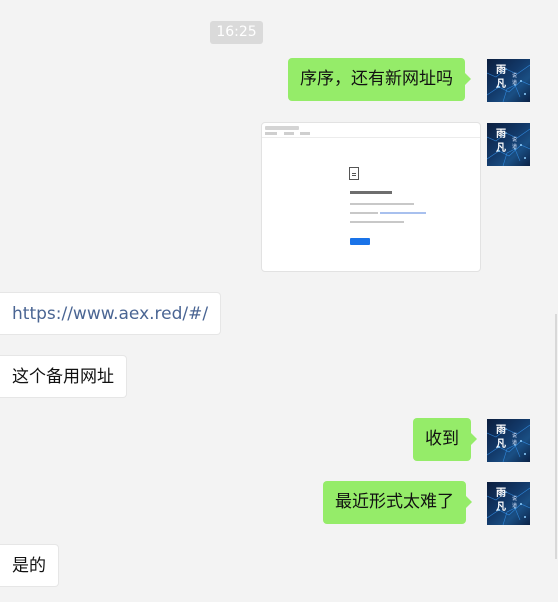 This screenshot has height=602, width=558. I want to click on reload-button, so click(360, 241).